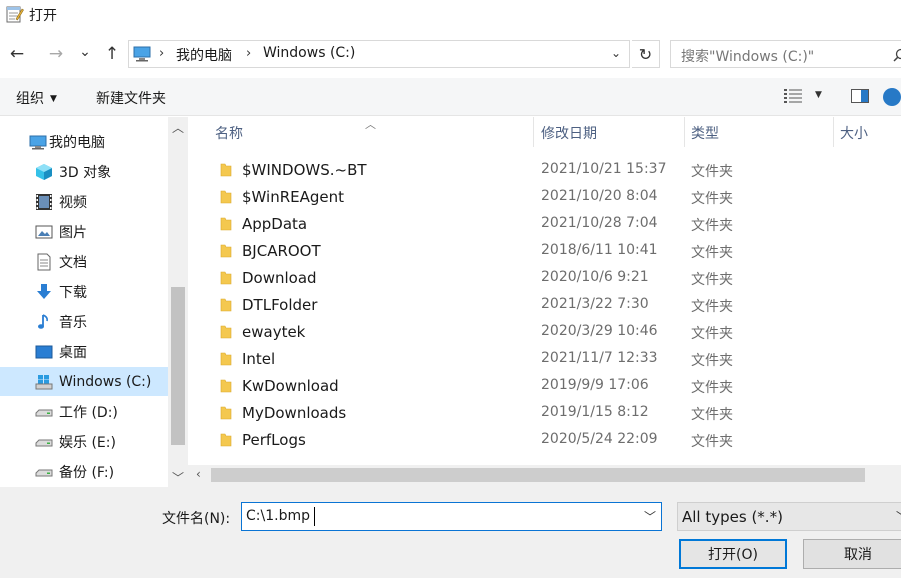  I want to click on file-row: PerfLogs 2020/5/24 22:09 文件夹, so click(544, 440).